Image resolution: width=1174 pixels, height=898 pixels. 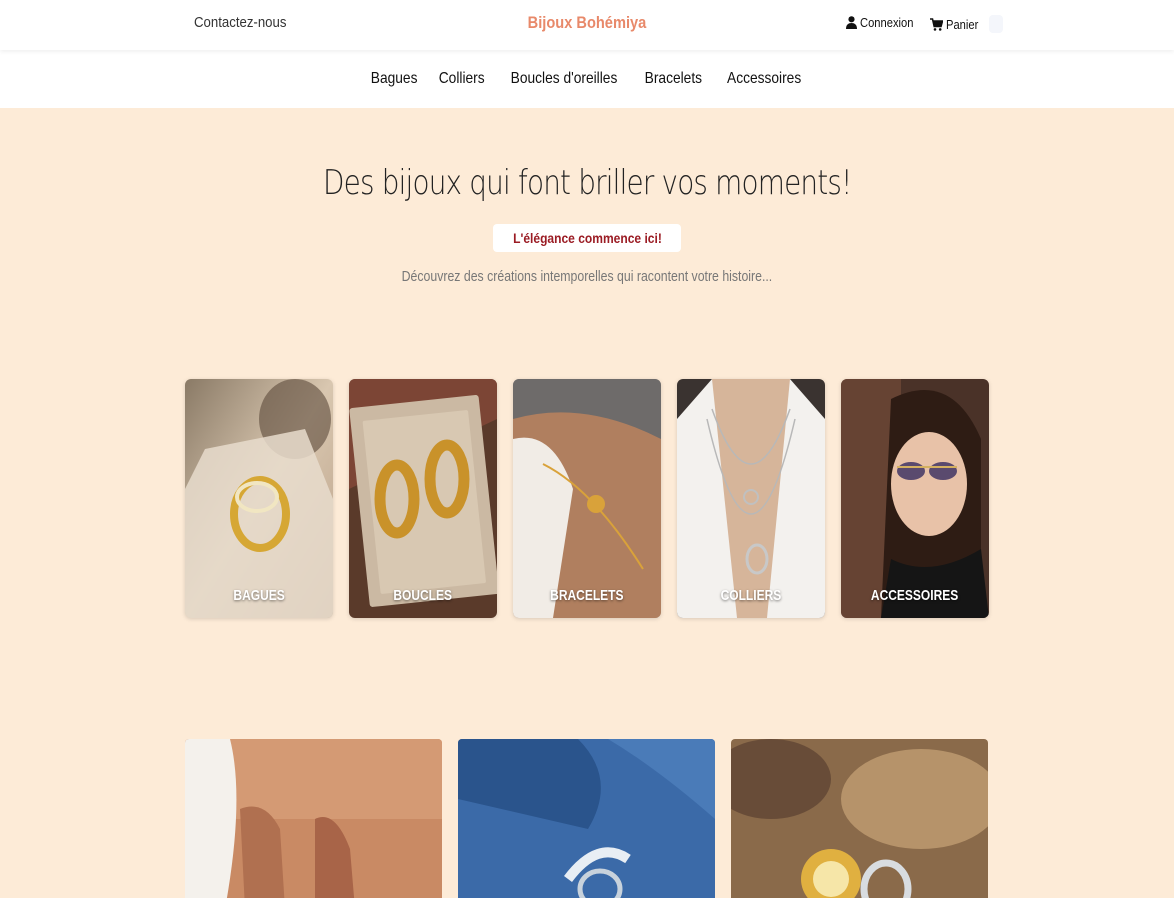 I want to click on category-label: BAGUES, so click(x=259, y=595).